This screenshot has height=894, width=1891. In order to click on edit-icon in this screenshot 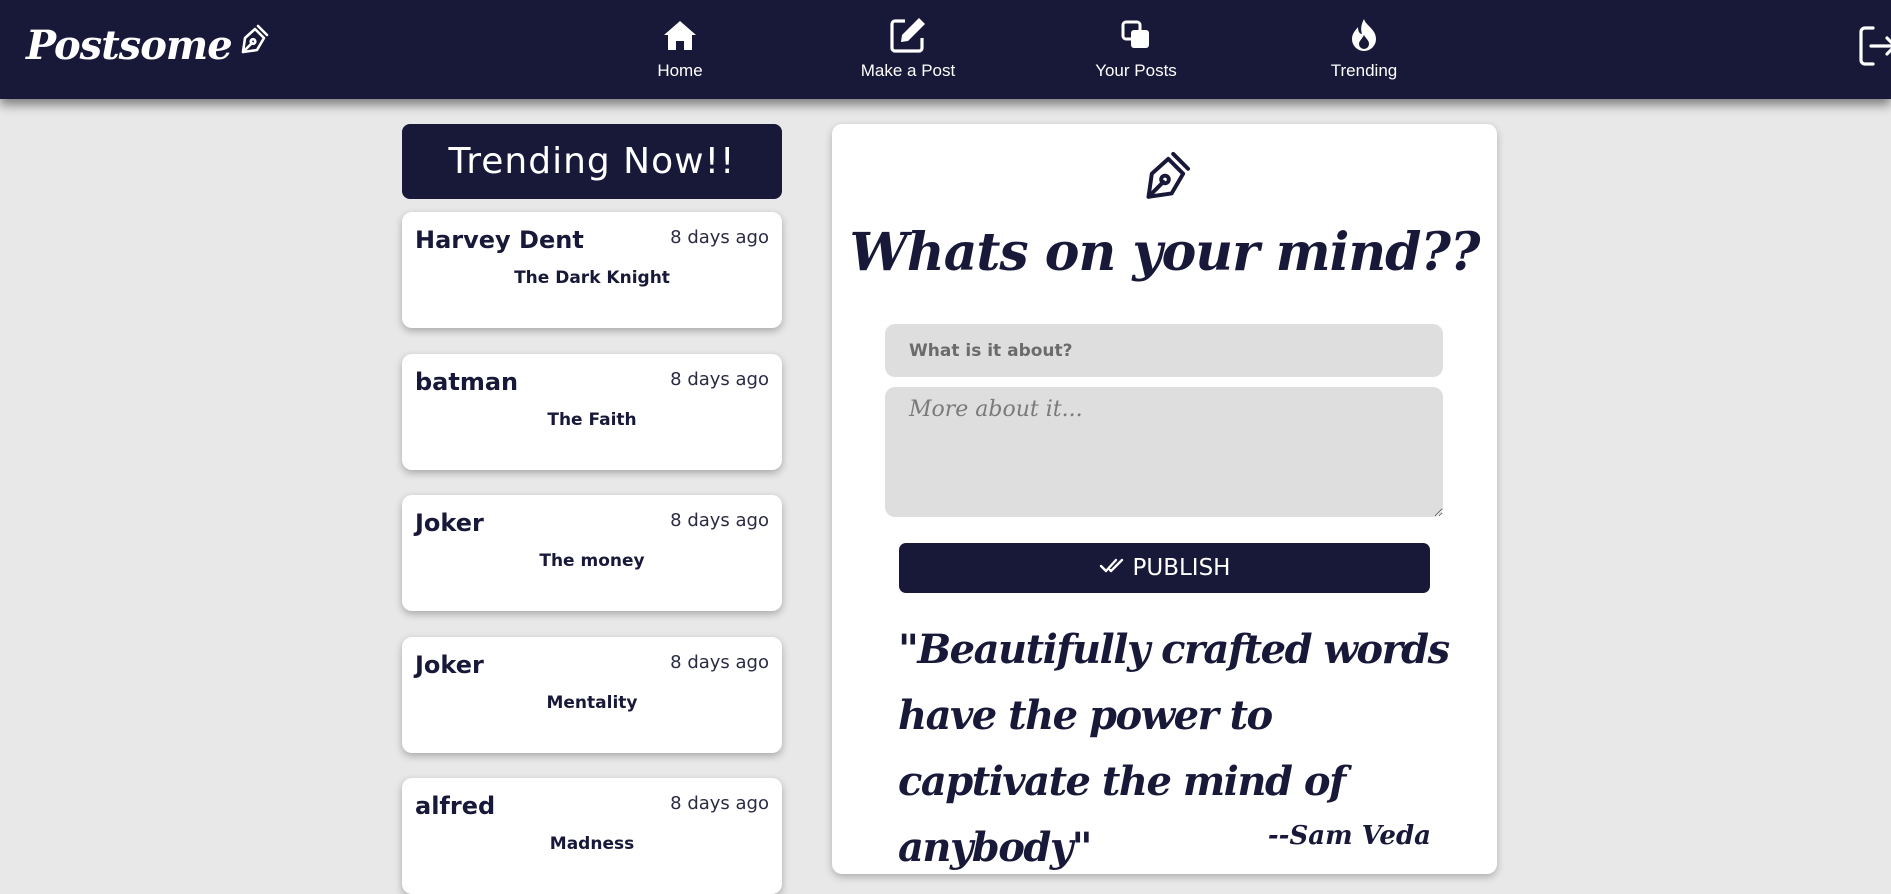, I will do `click(908, 35)`.